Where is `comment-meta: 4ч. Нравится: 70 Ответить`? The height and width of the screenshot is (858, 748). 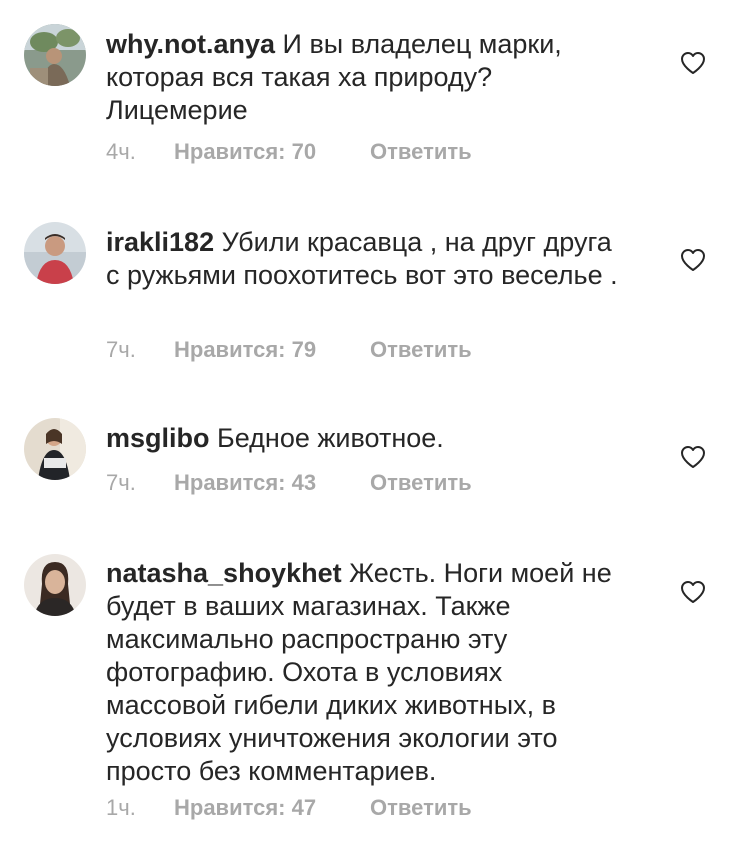
comment-meta: 4ч. Нравится: 70 Ответить is located at coordinates (289, 152).